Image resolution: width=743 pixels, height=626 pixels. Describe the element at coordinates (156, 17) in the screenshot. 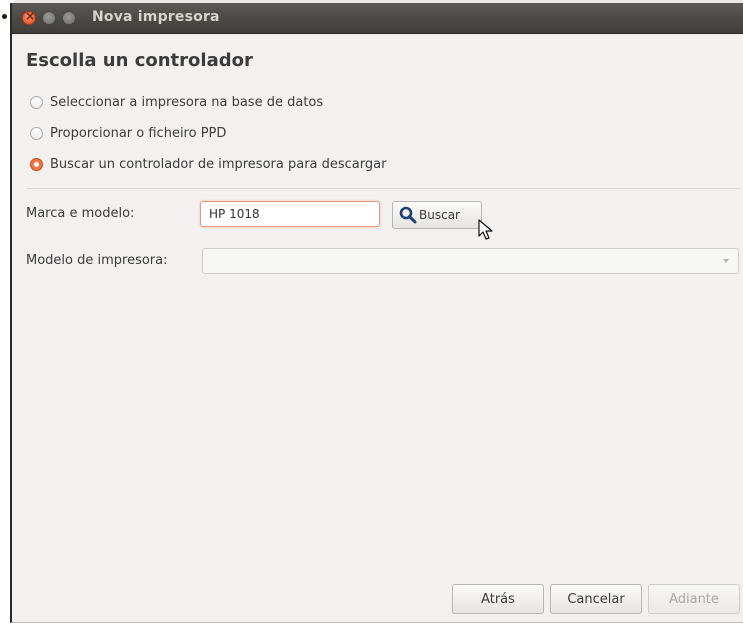

I see `window-title: Nova impresora` at that location.